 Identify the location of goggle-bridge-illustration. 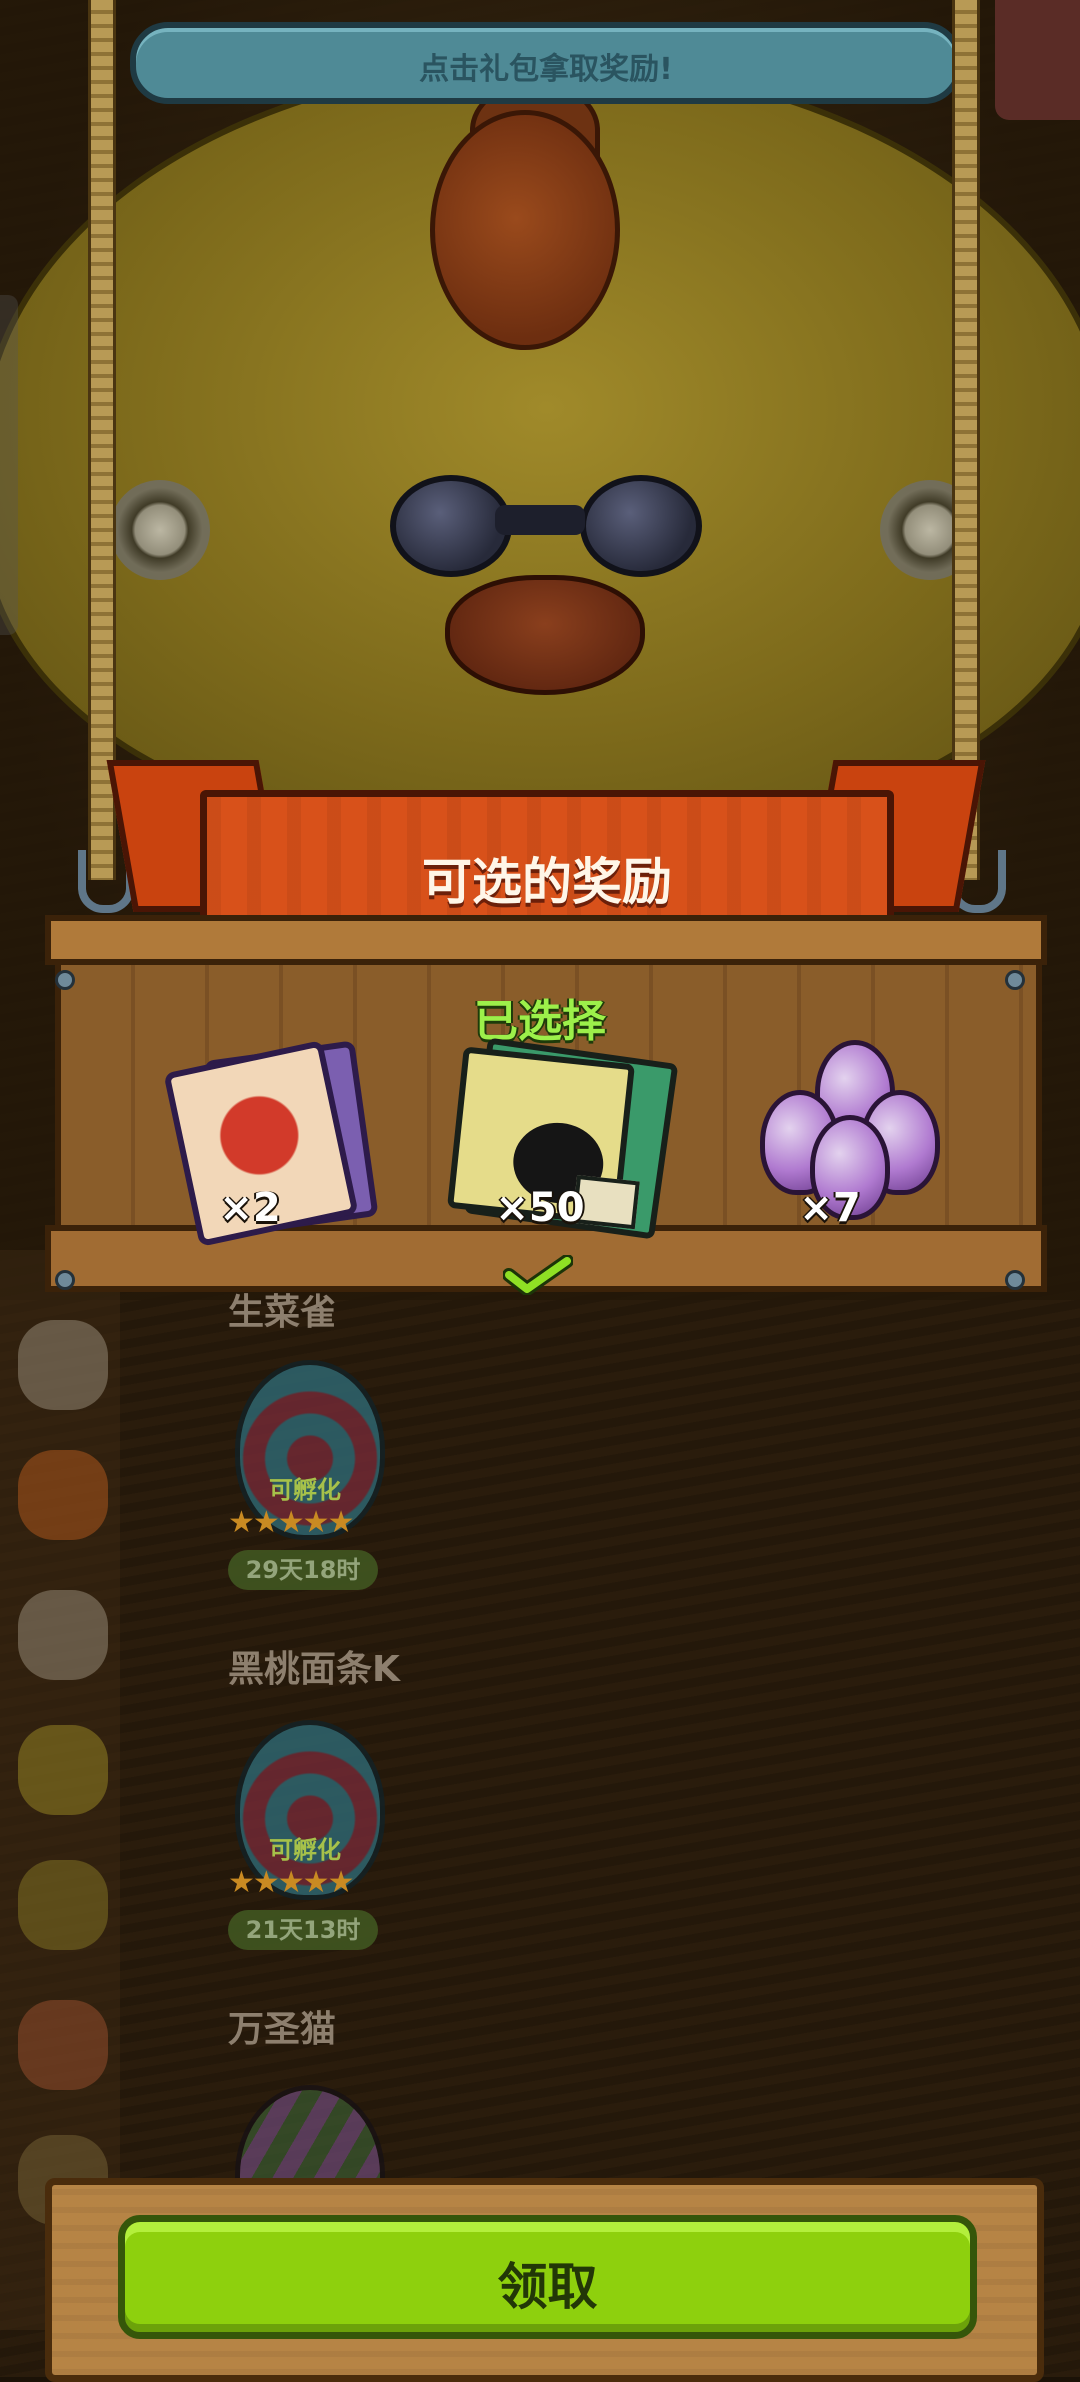
(540, 520).